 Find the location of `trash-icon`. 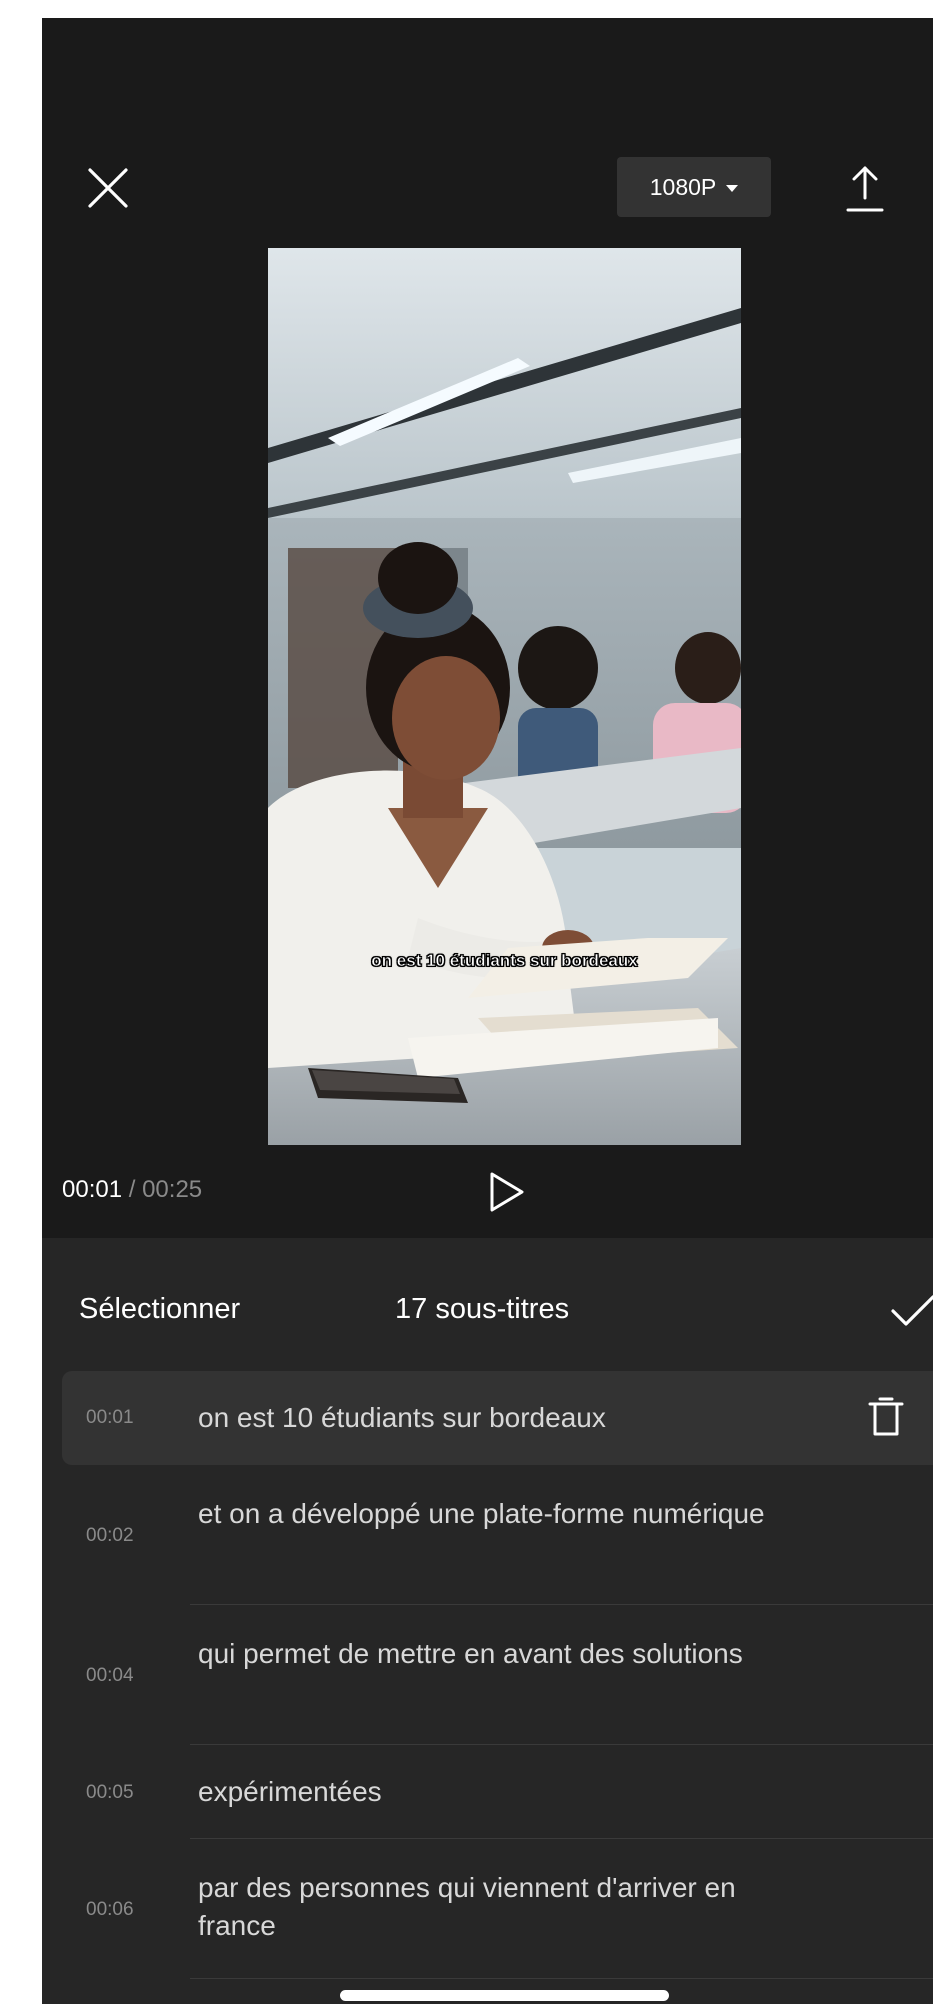

trash-icon is located at coordinates (886, 1416).